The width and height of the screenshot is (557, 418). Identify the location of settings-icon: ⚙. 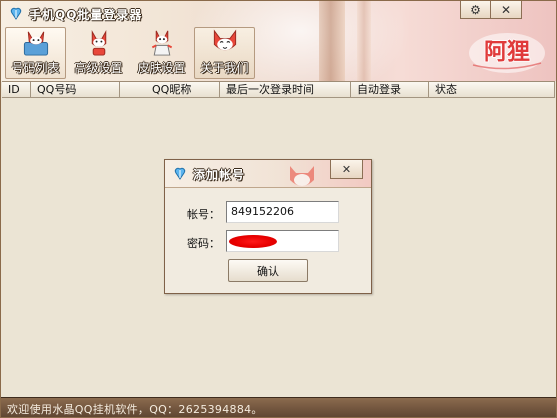
(475, 9).